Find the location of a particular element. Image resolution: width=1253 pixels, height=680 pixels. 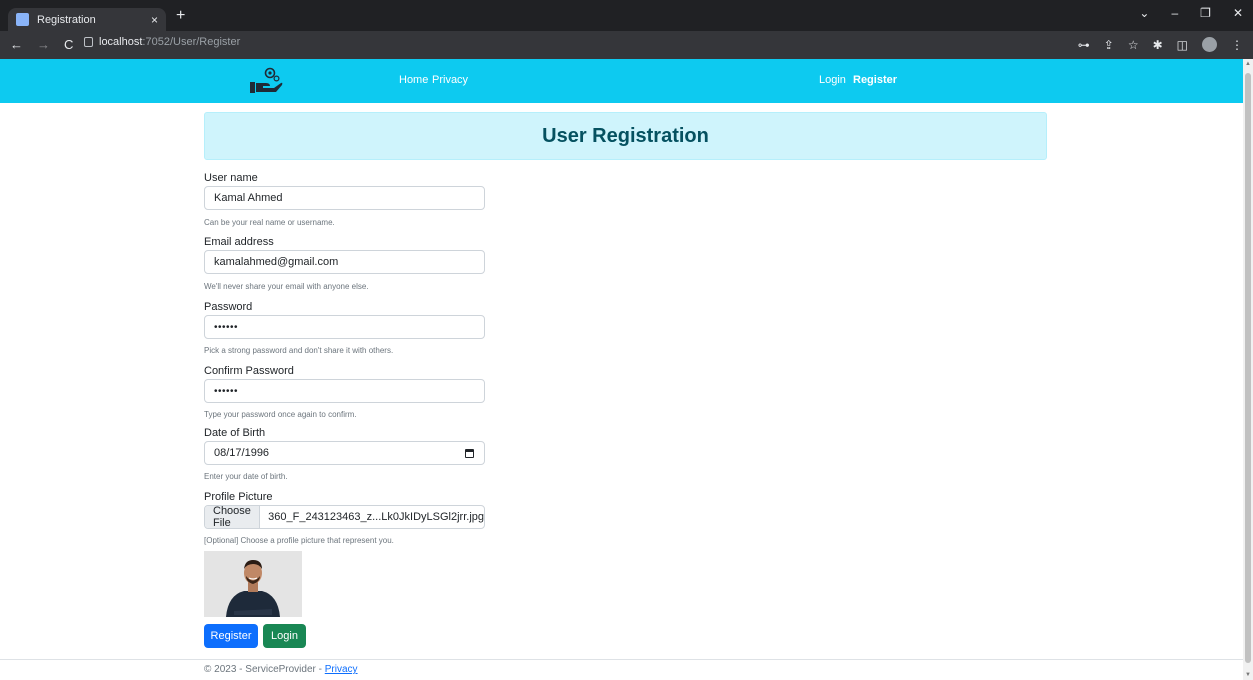

password-value: •••••• is located at coordinates (226, 327).